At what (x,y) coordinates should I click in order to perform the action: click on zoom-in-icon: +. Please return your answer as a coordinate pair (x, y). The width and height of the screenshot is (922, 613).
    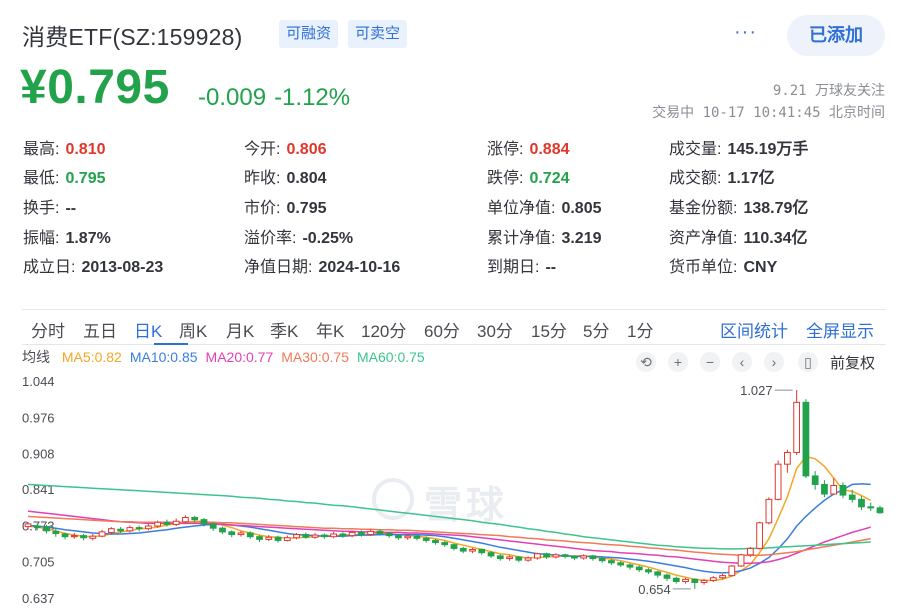
    Looking at the image, I should click on (678, 362).